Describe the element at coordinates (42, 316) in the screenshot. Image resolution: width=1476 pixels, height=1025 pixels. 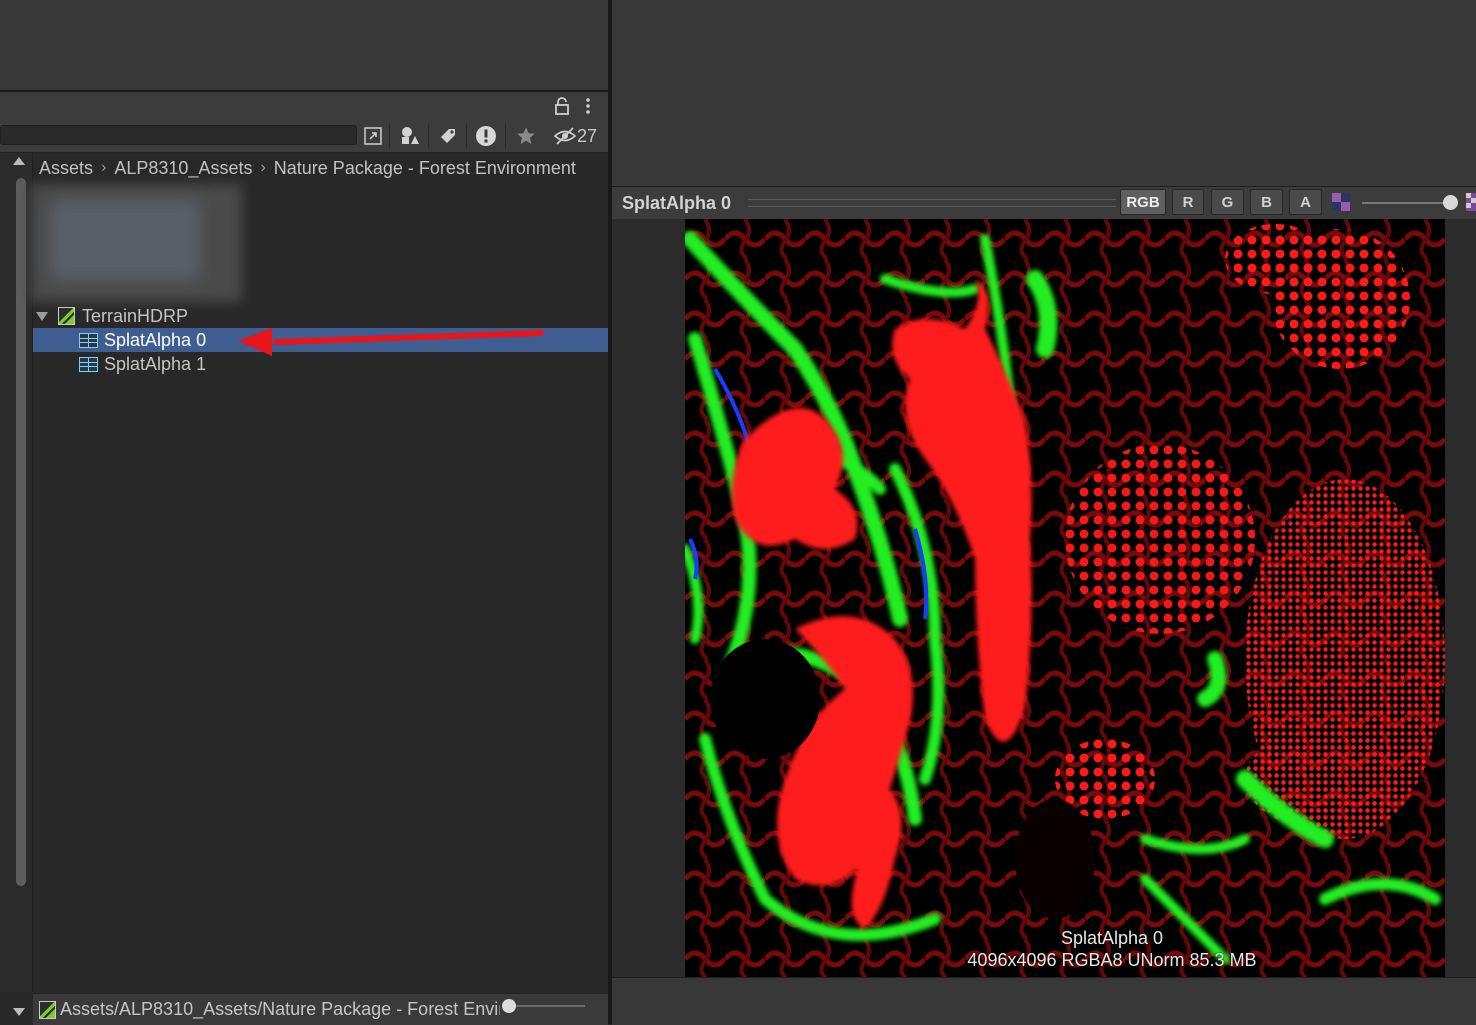
I see `foldout-arrow-icon` at that location.